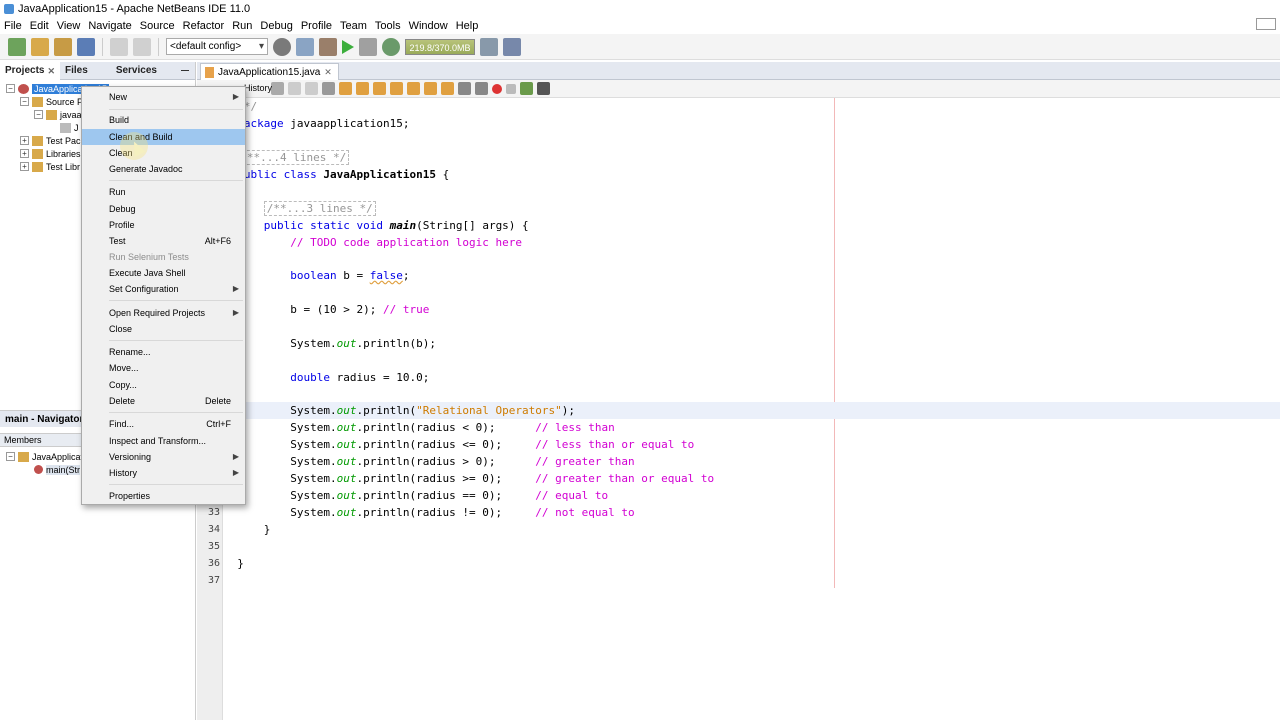 The width and height of the screenshot is (1280, 720). What do you see at coordinates (163, 457) in the screenshot?
I see `menu-item-versioning: Versioning ▶` at bounding box center [163, 457].